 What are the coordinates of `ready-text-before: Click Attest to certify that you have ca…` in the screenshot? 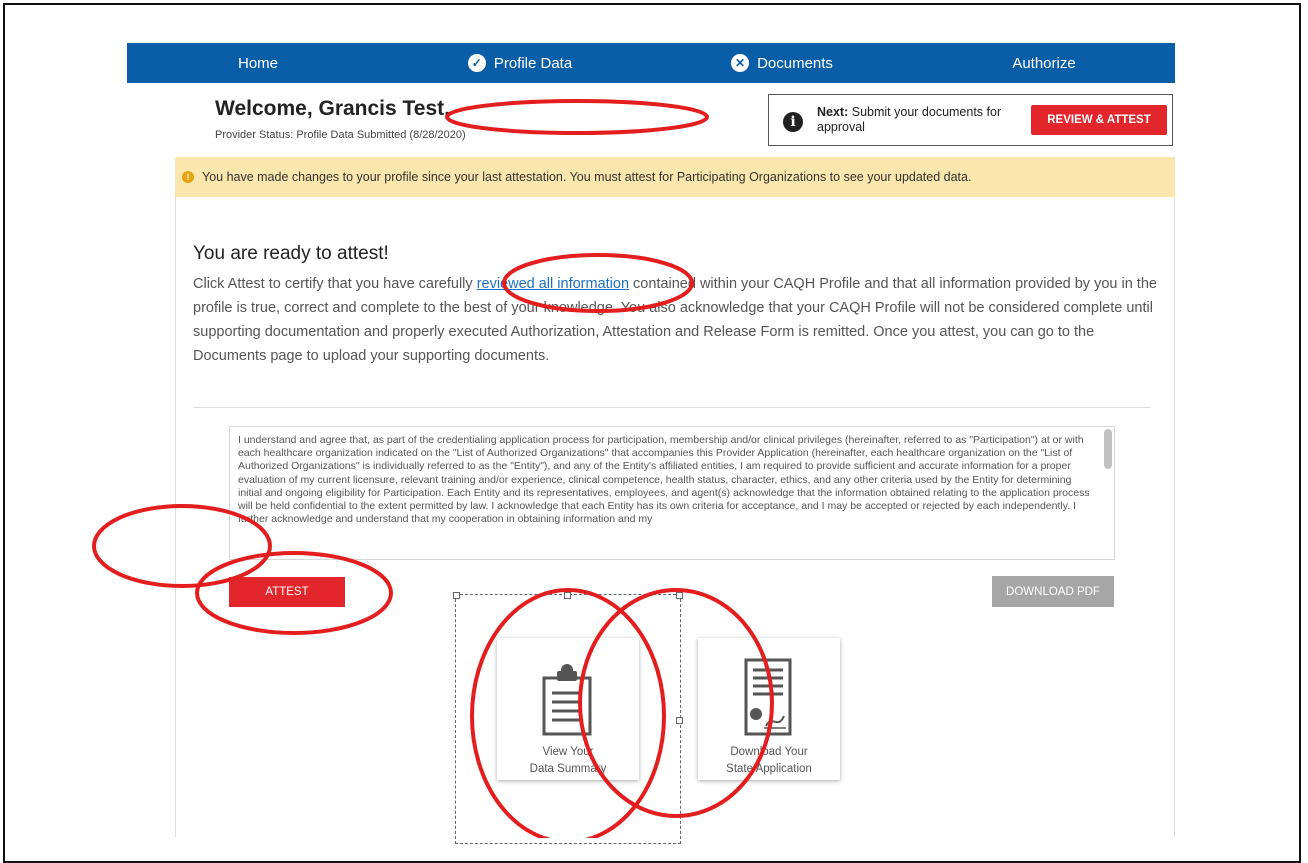 It's located at (335, 284).